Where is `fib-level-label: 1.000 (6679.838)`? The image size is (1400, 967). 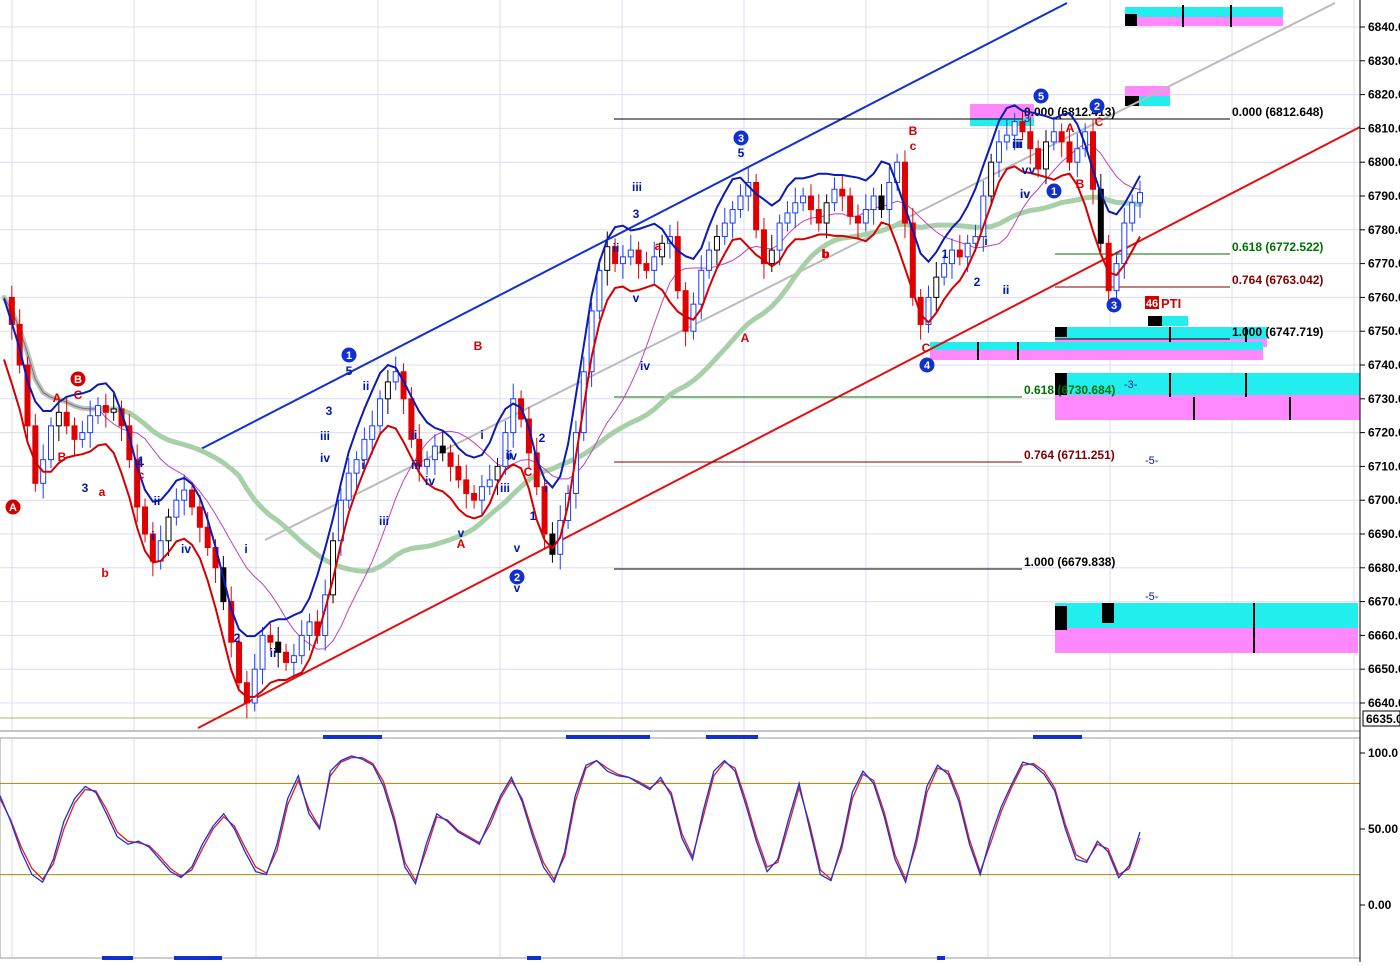
fib-level-label: 1.000 (6679.838) is located at coordinates (1069, 562).